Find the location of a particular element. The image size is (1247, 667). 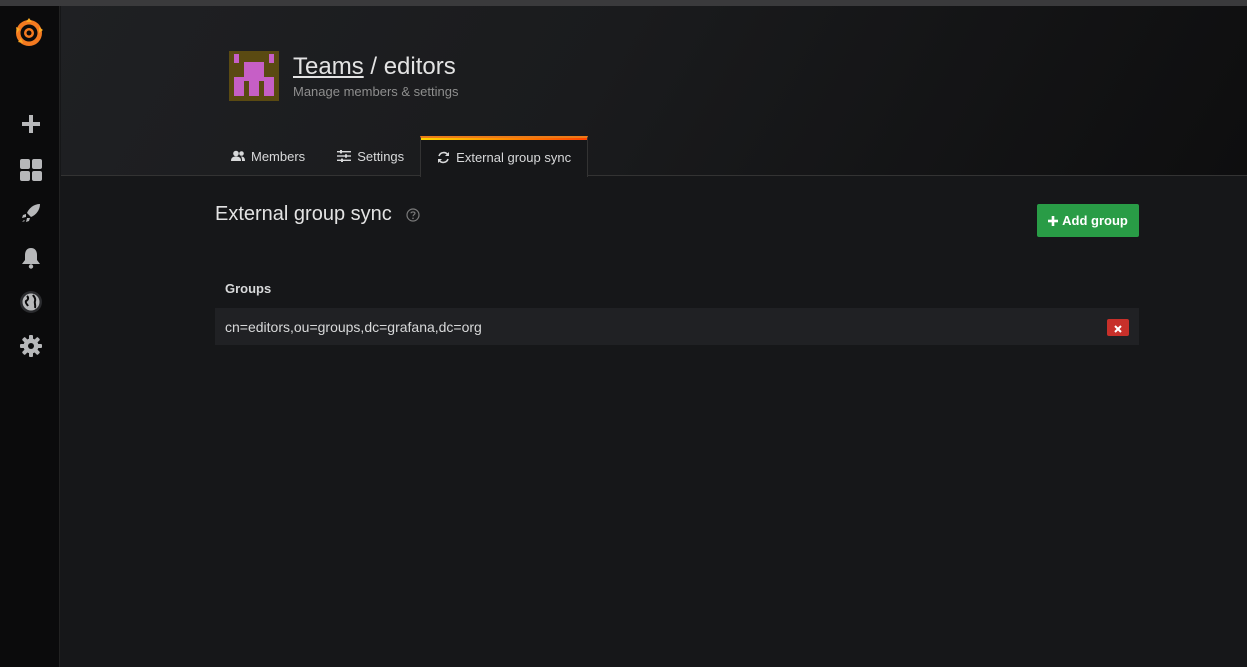

tab-members-label: Members is located at coordinates (278, 156).